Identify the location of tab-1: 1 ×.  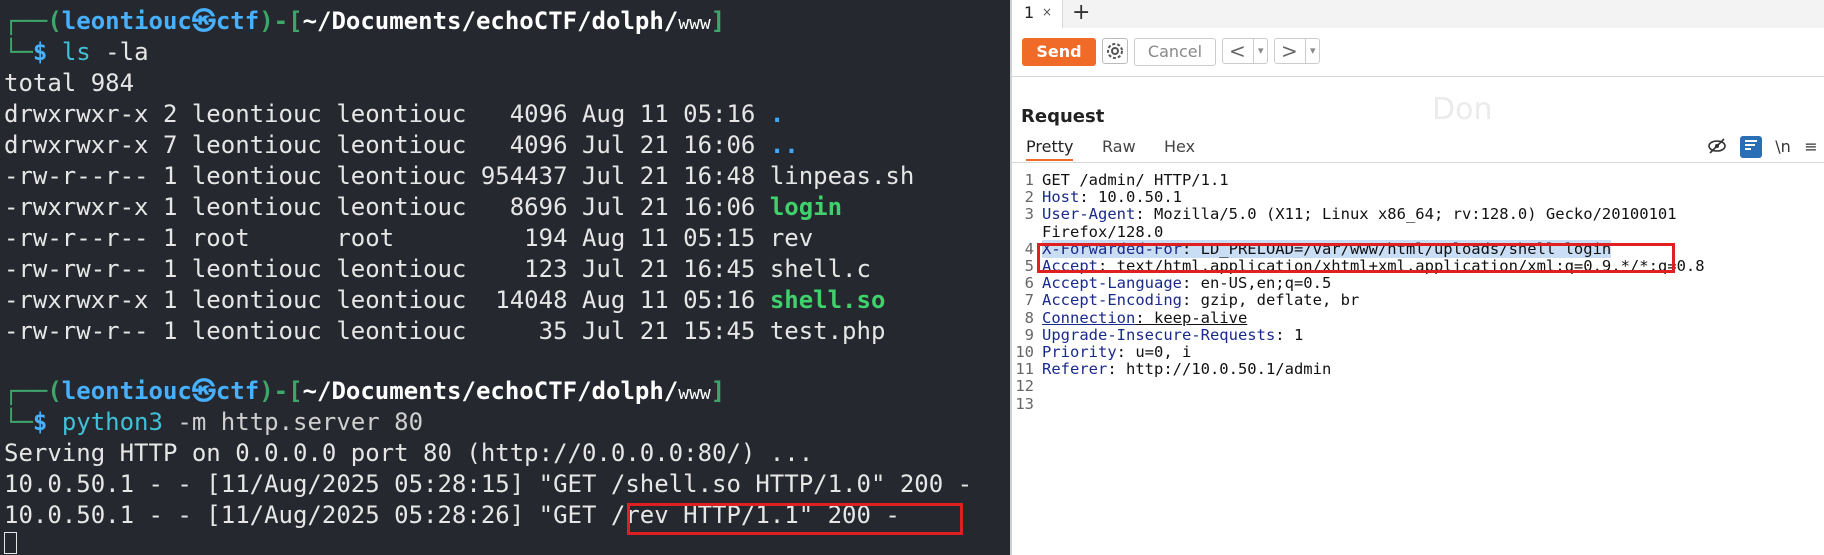
(1037, 14).